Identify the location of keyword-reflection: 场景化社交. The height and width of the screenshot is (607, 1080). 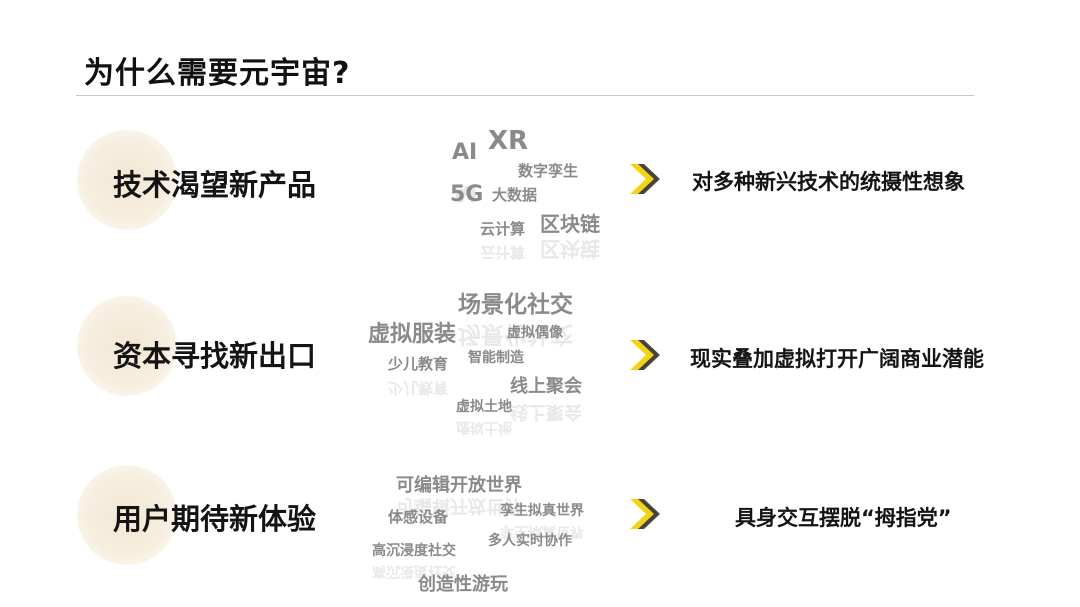
(515, 334).